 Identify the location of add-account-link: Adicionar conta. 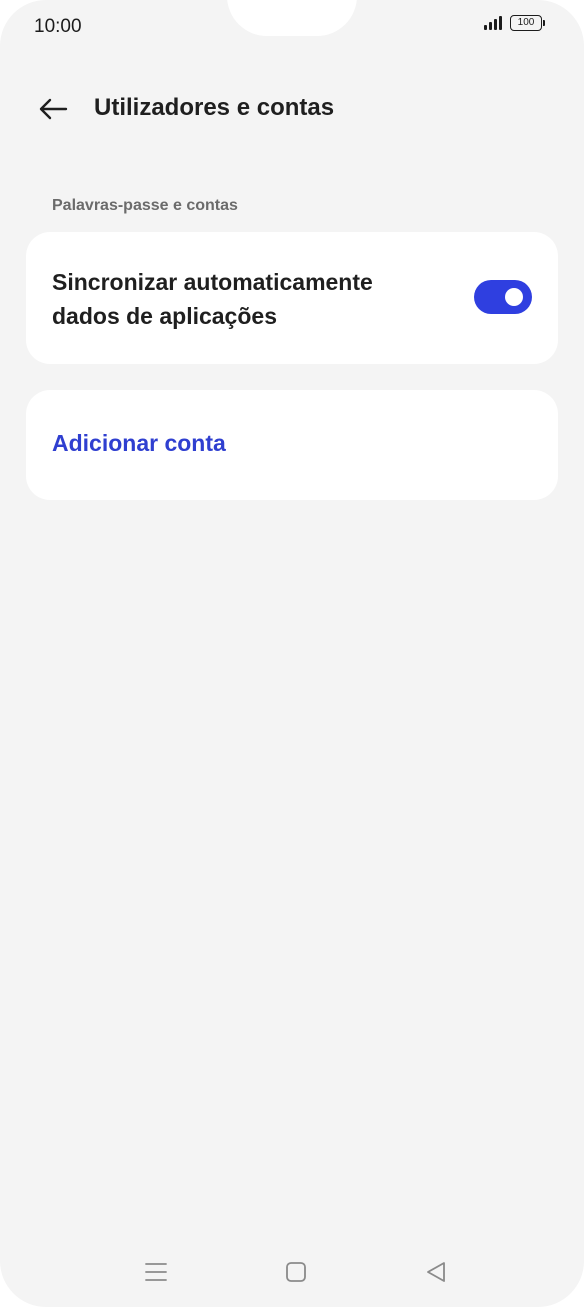
(139, 443).